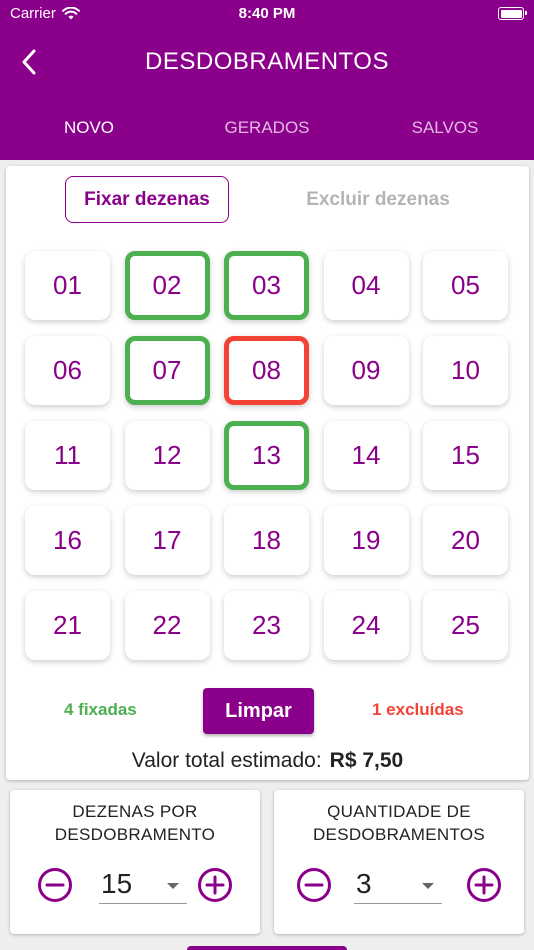  I want to click on app-bar: DESDOBRAMENTOS NOVO GERADOS SALVOS, so click(267, 94).